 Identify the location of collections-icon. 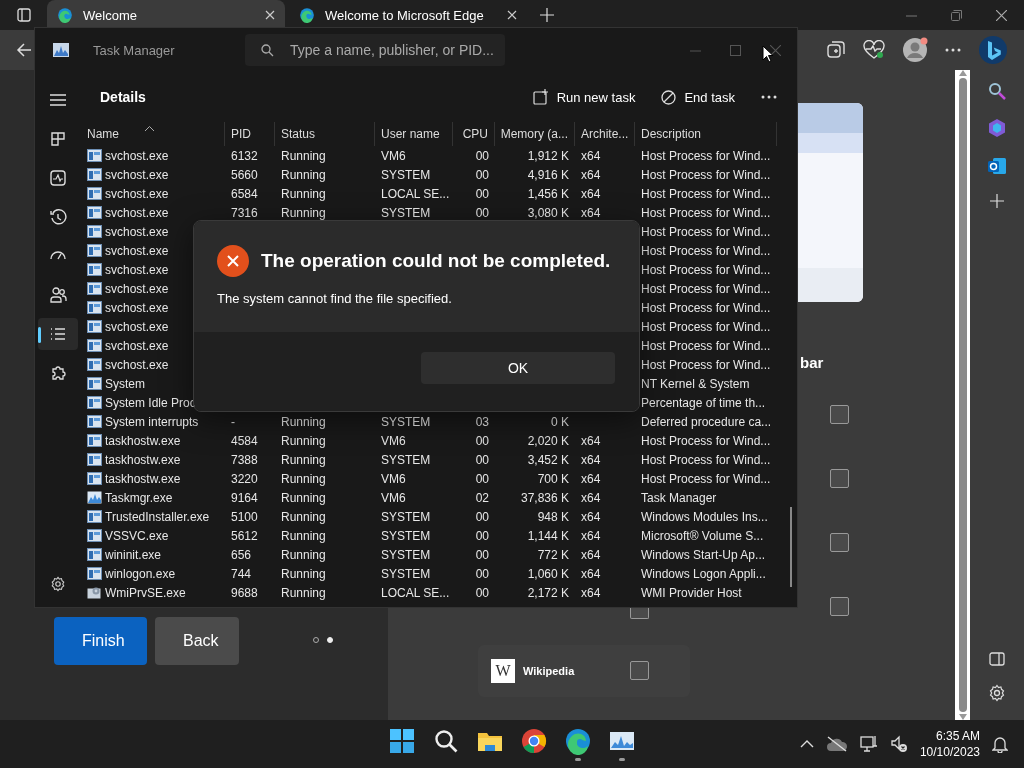
(836, 50).